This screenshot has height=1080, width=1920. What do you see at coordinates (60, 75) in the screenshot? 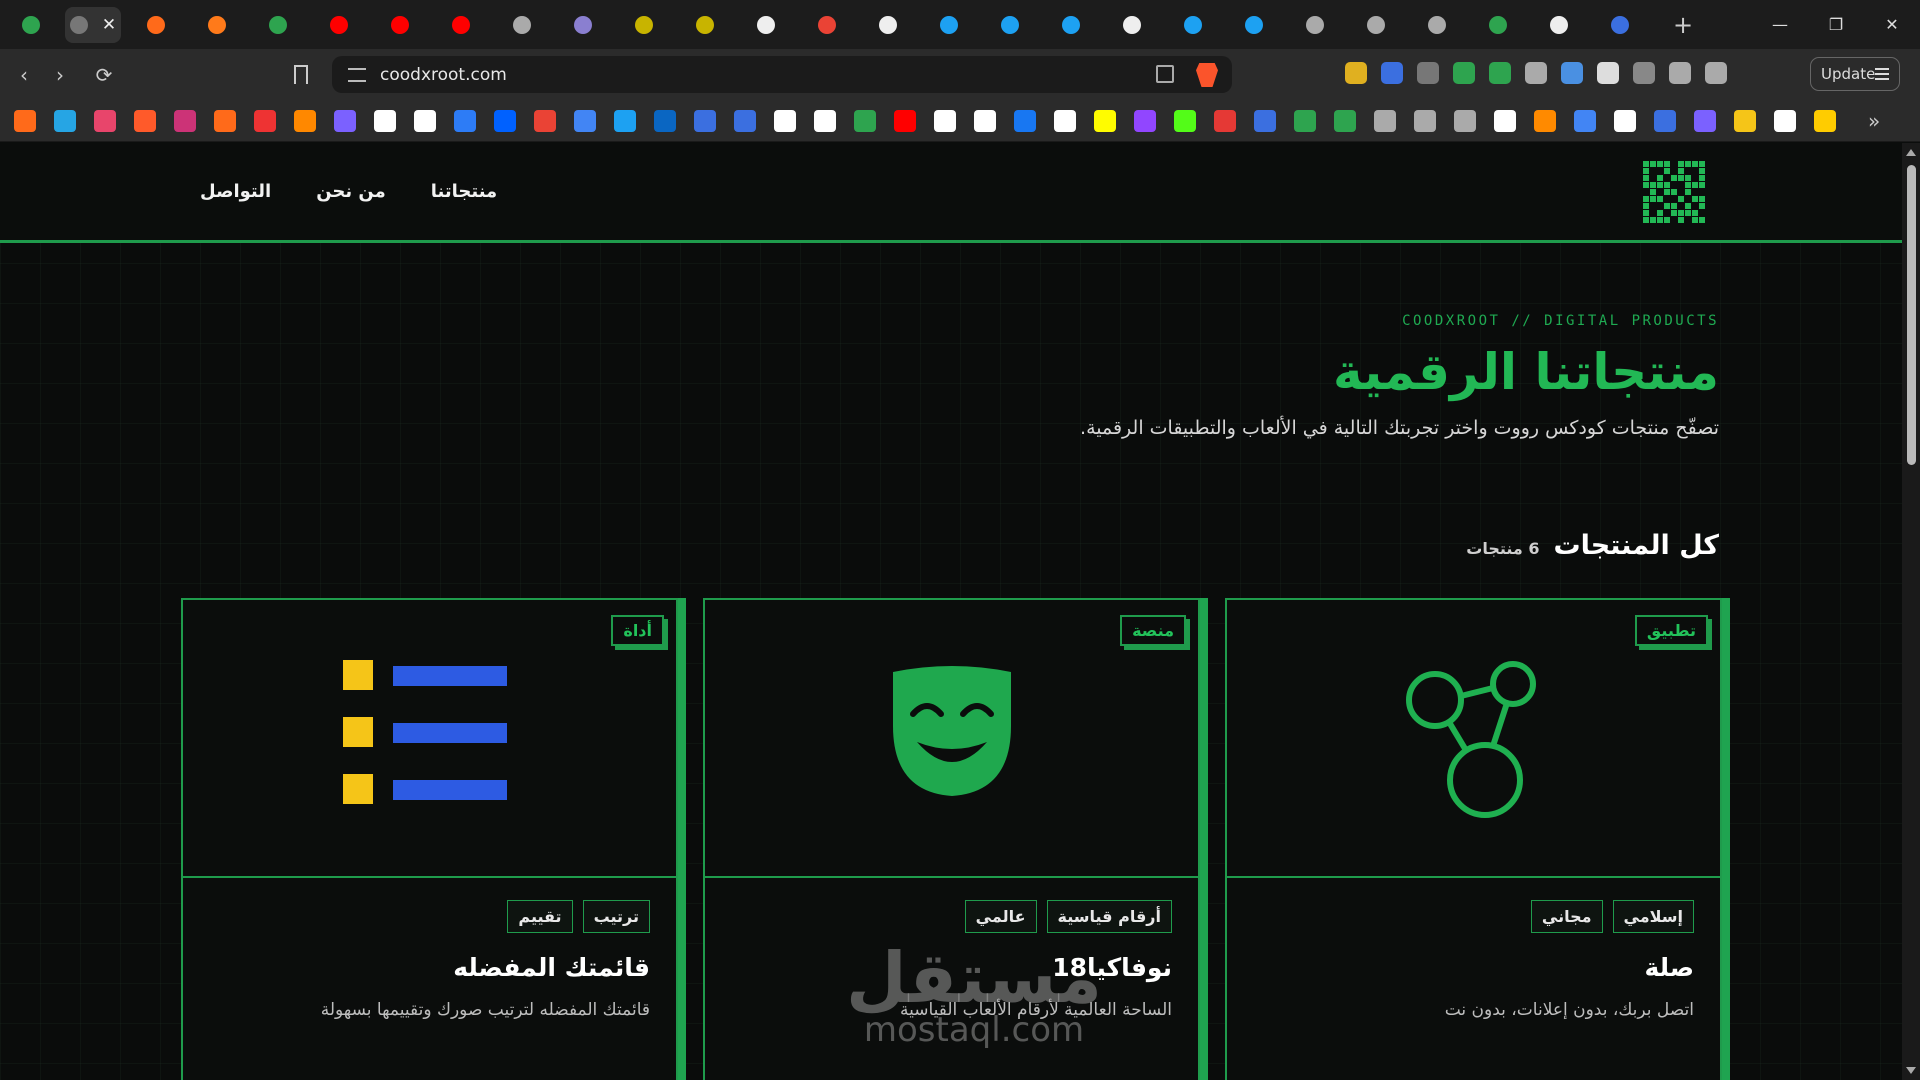
I see `forward-button: ›` at bounding box center [60, 75].